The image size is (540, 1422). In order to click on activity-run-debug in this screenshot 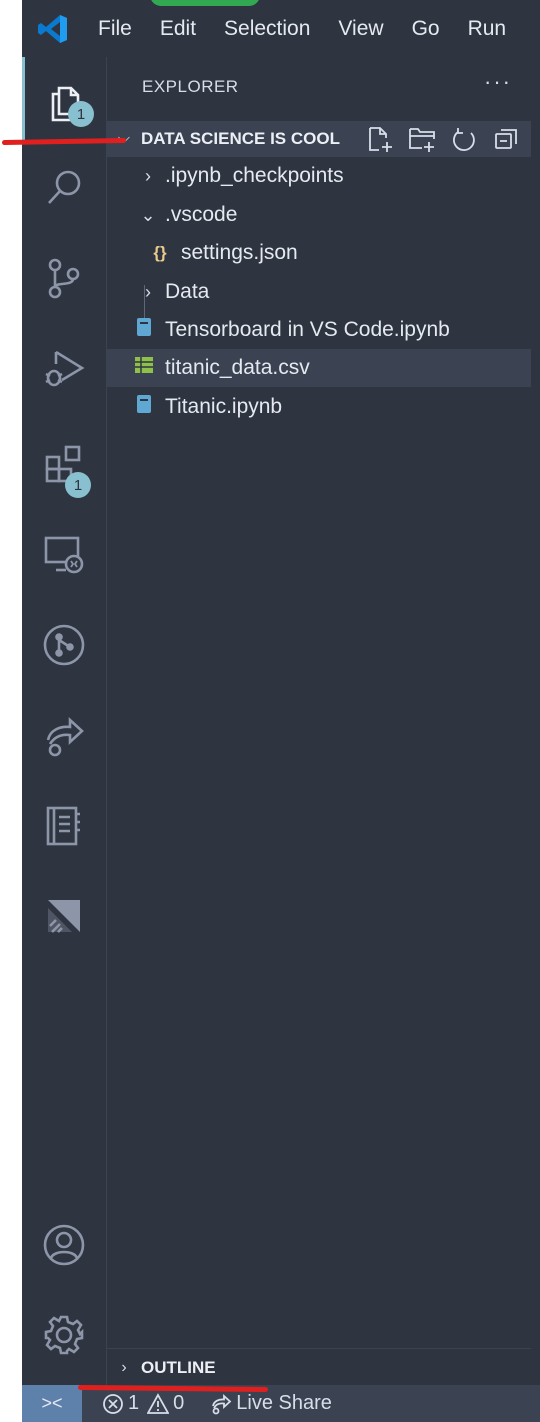, I will do `click(64, 368)`.